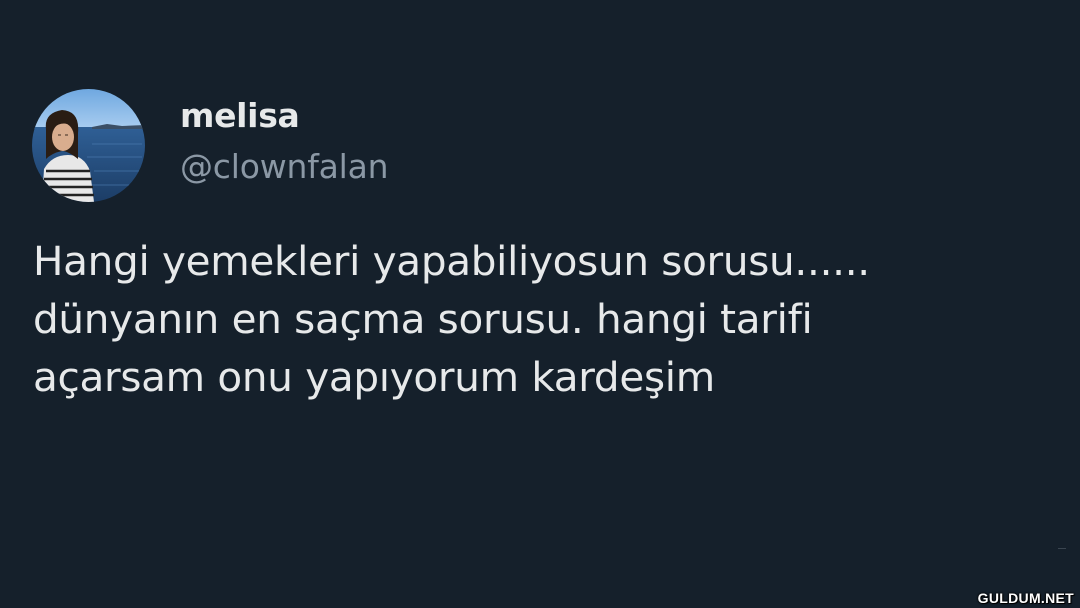  I want to click on user-handle: @clownfalan, so click(284, 166).